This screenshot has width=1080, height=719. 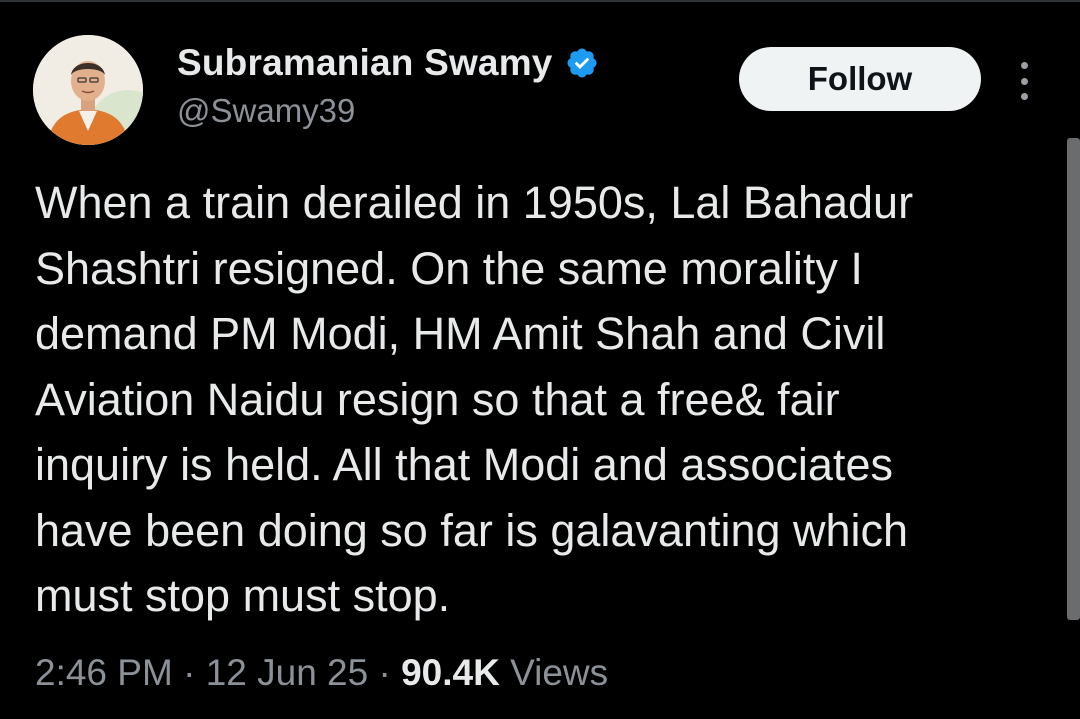 What do you see at coordinates (104, 672) in the screenshot?
I see `tweet-time: 2:46 PM` at bounding box center [104, 672].